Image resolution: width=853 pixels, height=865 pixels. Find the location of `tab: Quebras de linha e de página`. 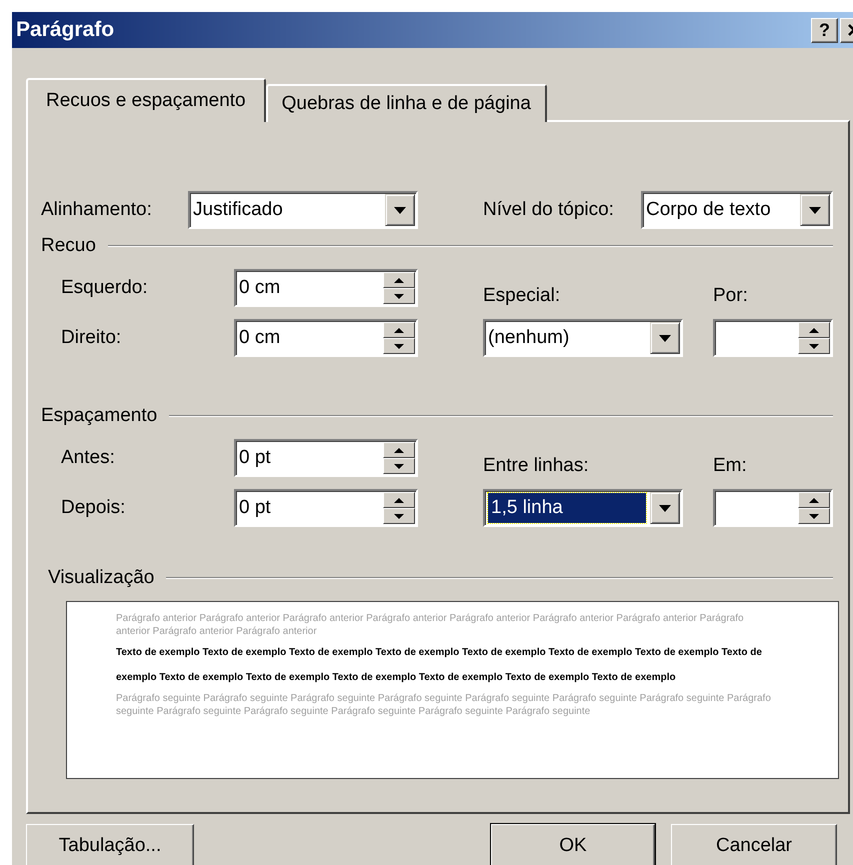

tab: Quebras de linha e de página is located at coordinates (406, 103).